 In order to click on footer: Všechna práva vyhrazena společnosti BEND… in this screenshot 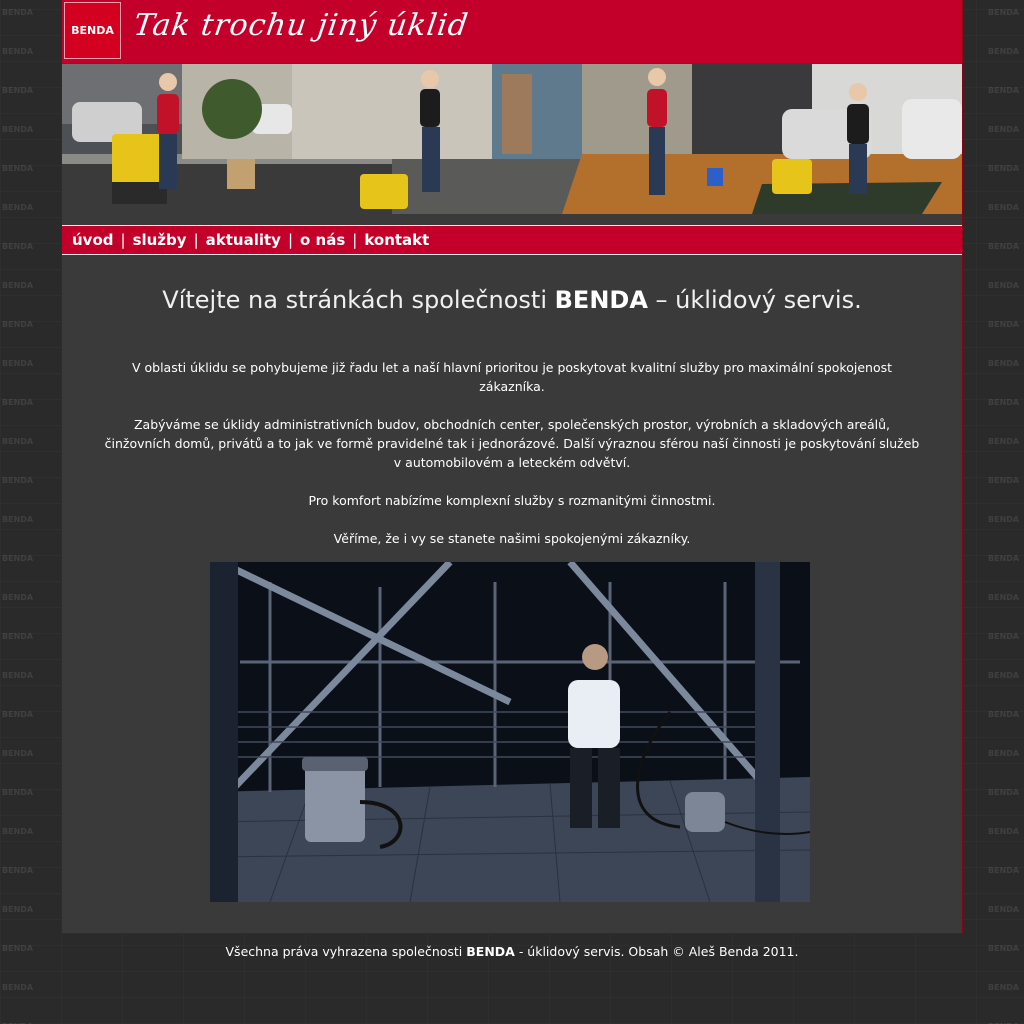, I will do `click(512, 951)`.